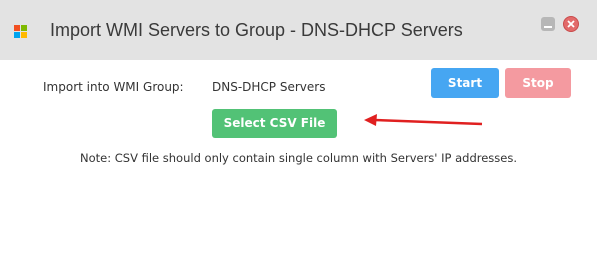 This screenshot has height=274, width=597. Describe the element at coordinates (269, 87) in the screenshot. I see `group-value: DNS-DHCP Servers` at that location.